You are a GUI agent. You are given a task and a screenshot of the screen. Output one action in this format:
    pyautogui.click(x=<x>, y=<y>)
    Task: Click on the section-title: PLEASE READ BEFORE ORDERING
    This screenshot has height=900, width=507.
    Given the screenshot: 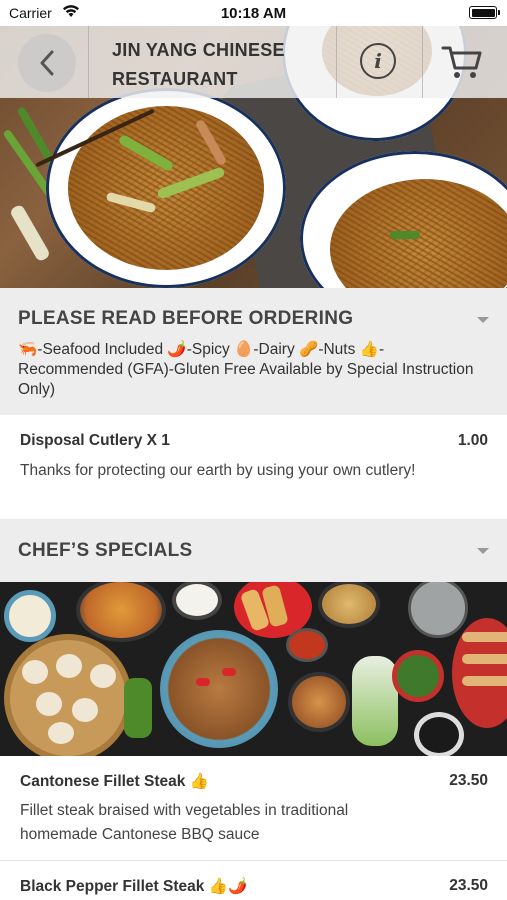 What is the action you would take?
    pyautogui.click(x=186, y=318)
    